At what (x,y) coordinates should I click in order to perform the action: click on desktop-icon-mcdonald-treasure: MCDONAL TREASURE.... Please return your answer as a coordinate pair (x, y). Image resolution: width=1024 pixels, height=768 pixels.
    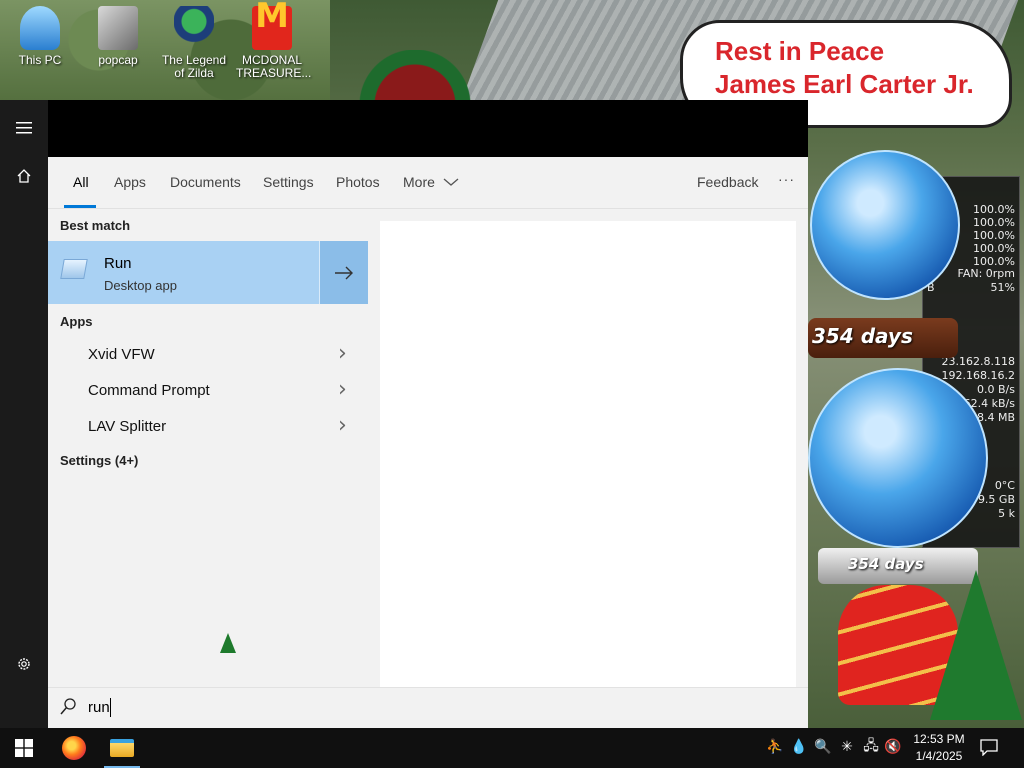
    Looking at the image, I should click on (274, 43).